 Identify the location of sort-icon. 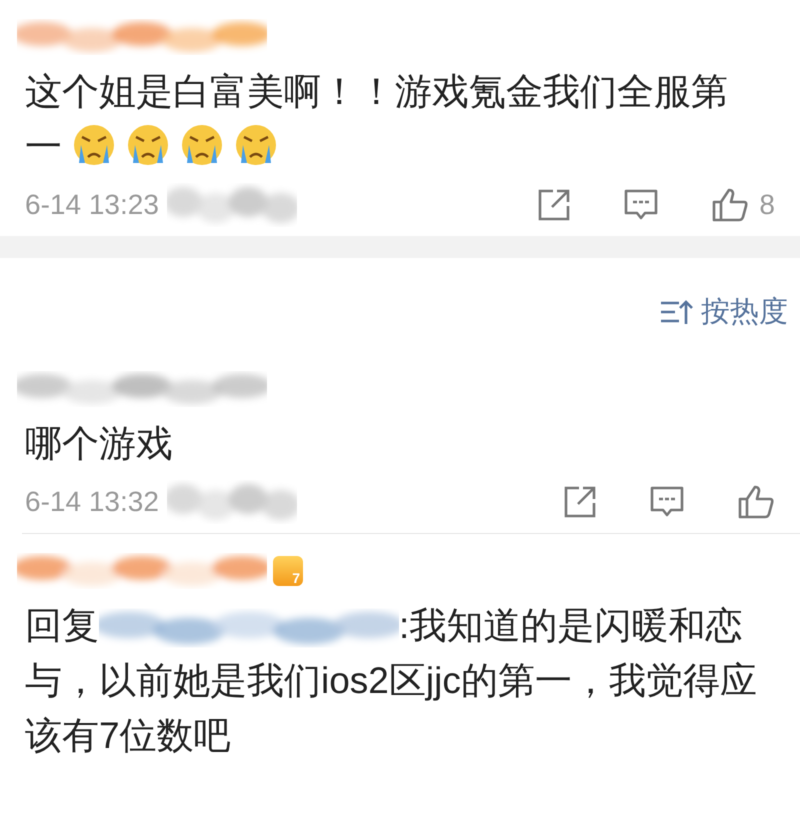
(676, 312).